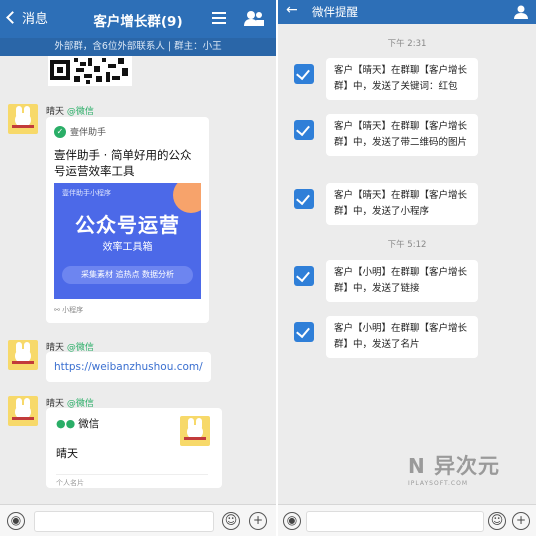  I want to click on chat-title: 客户增长群(9), so click(138, 22).